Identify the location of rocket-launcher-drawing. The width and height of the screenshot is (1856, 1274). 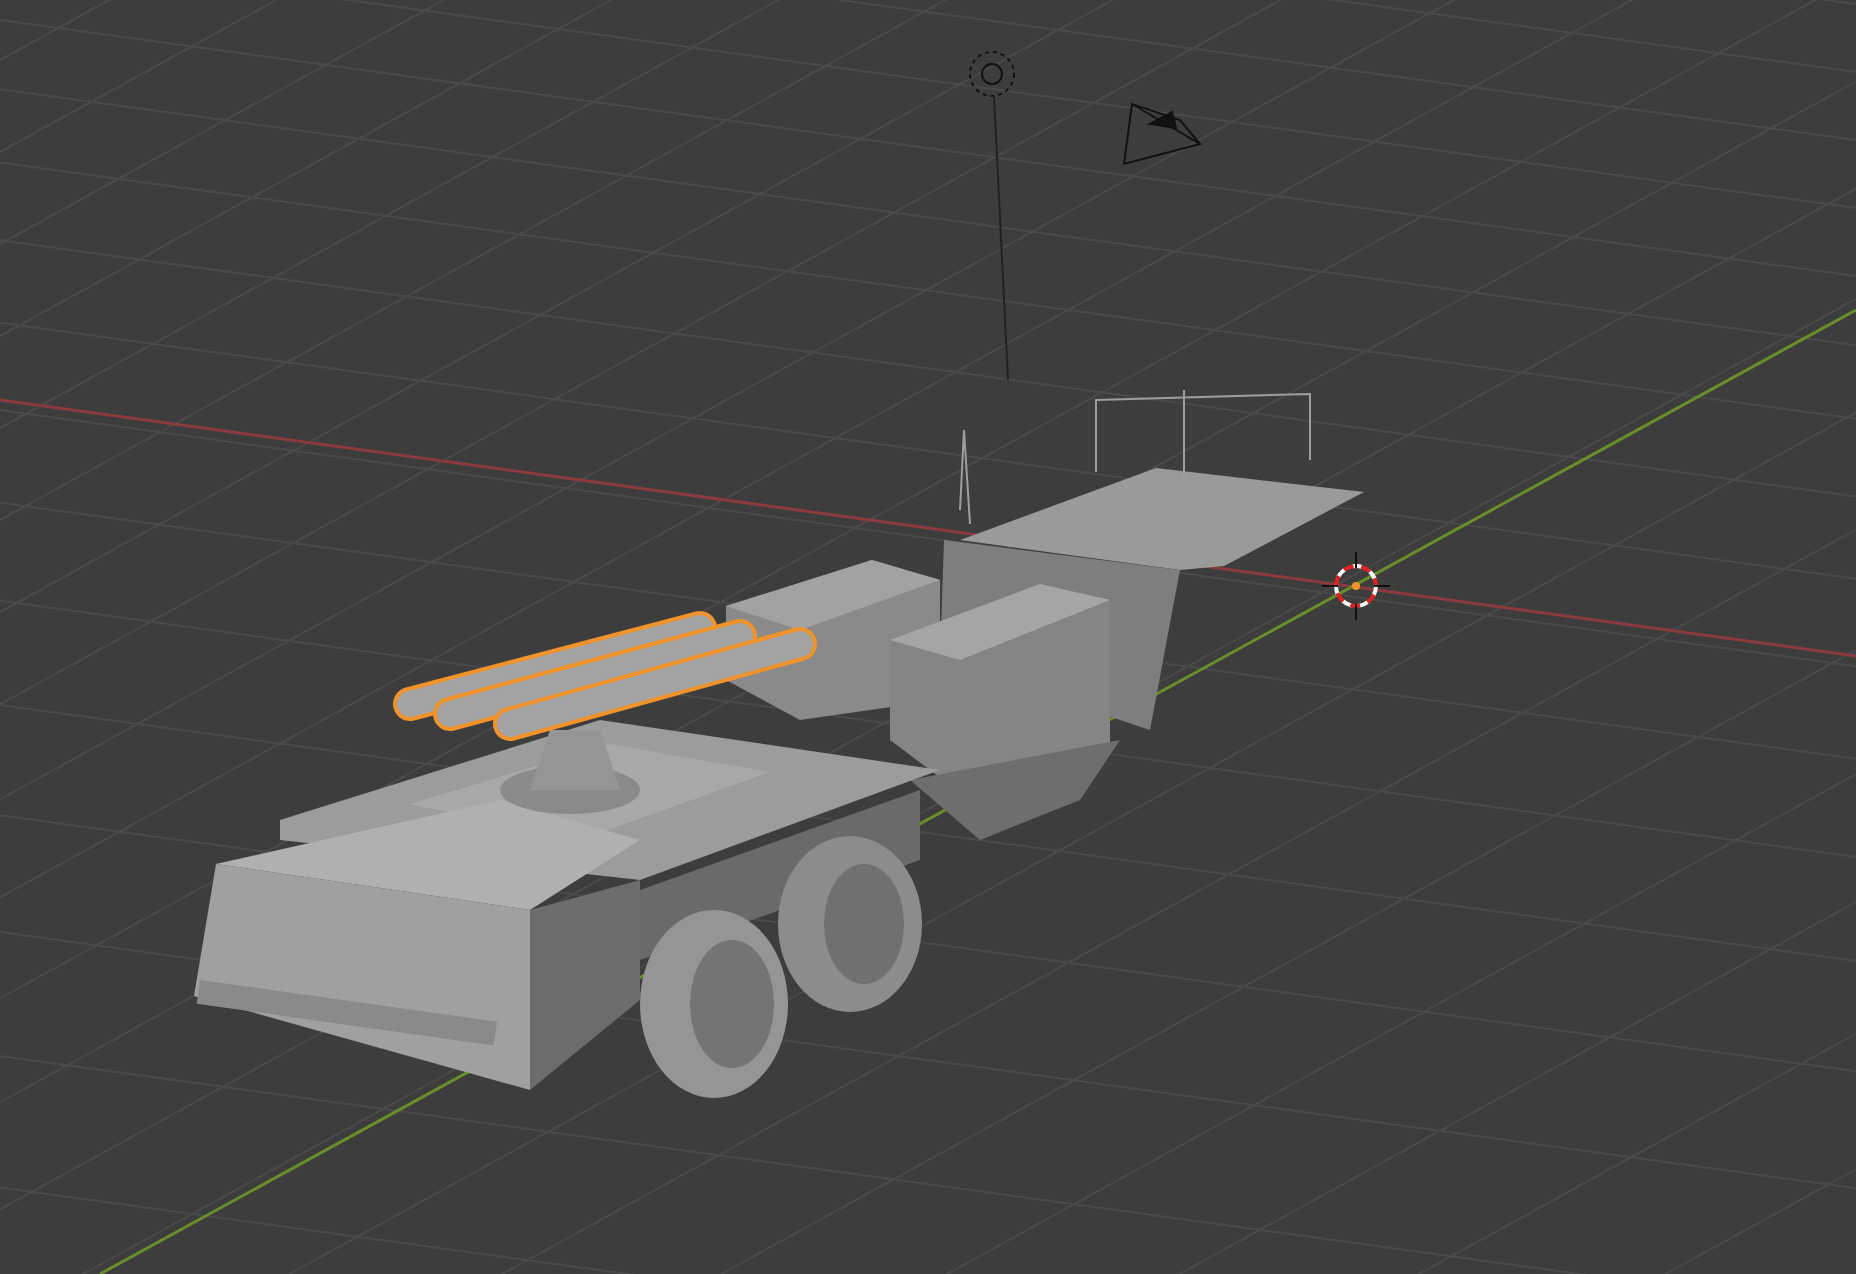
(605, 712).